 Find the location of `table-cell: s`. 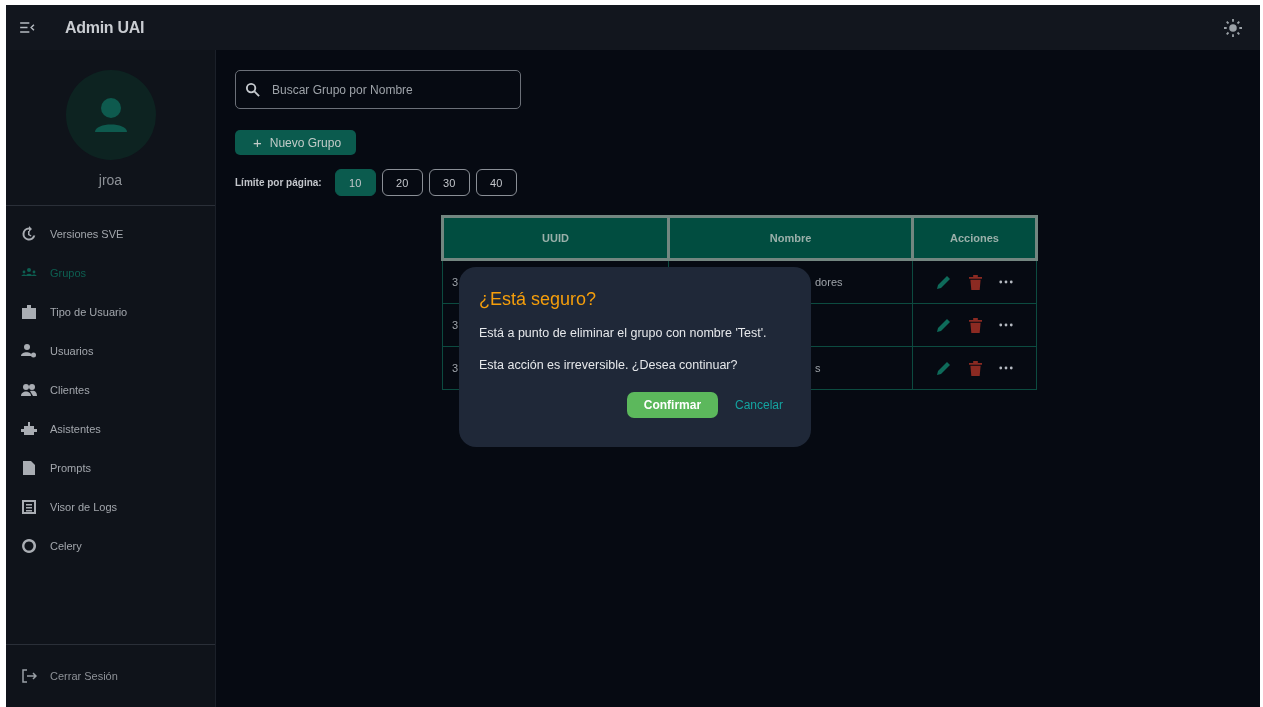

table-cell: s is located at coordinates (818, 368).